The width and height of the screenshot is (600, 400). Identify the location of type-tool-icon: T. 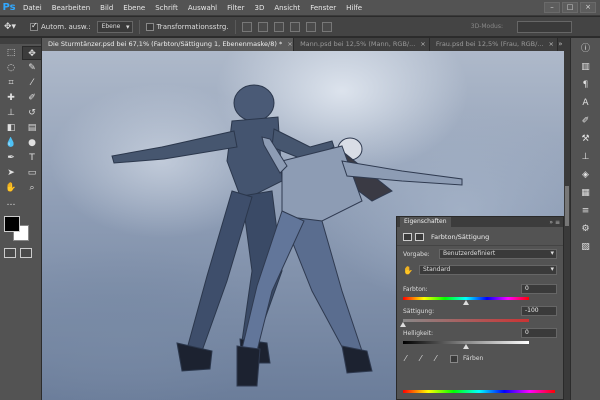
(32, 158).